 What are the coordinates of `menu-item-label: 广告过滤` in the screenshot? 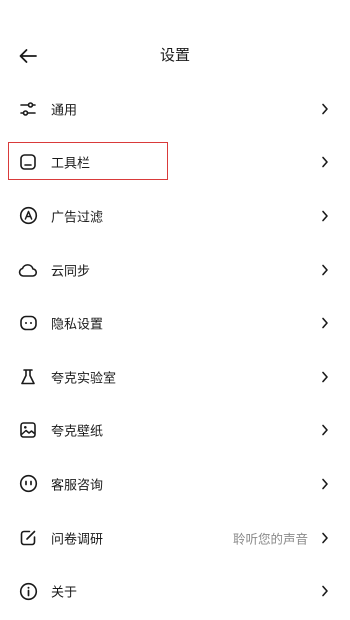 It's located at (77, 218).